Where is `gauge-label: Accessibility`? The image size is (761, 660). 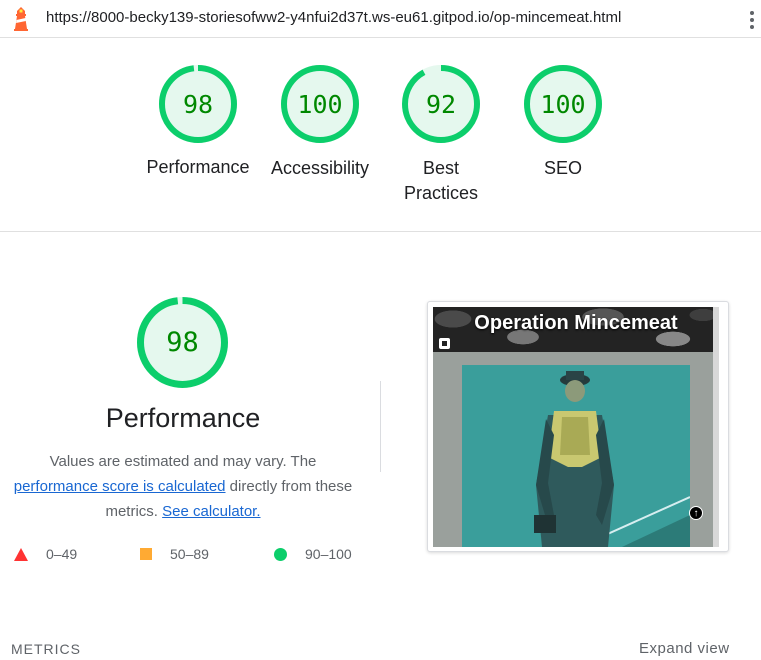 gauge-label: Accessibility is located at coordinates (320, 168).